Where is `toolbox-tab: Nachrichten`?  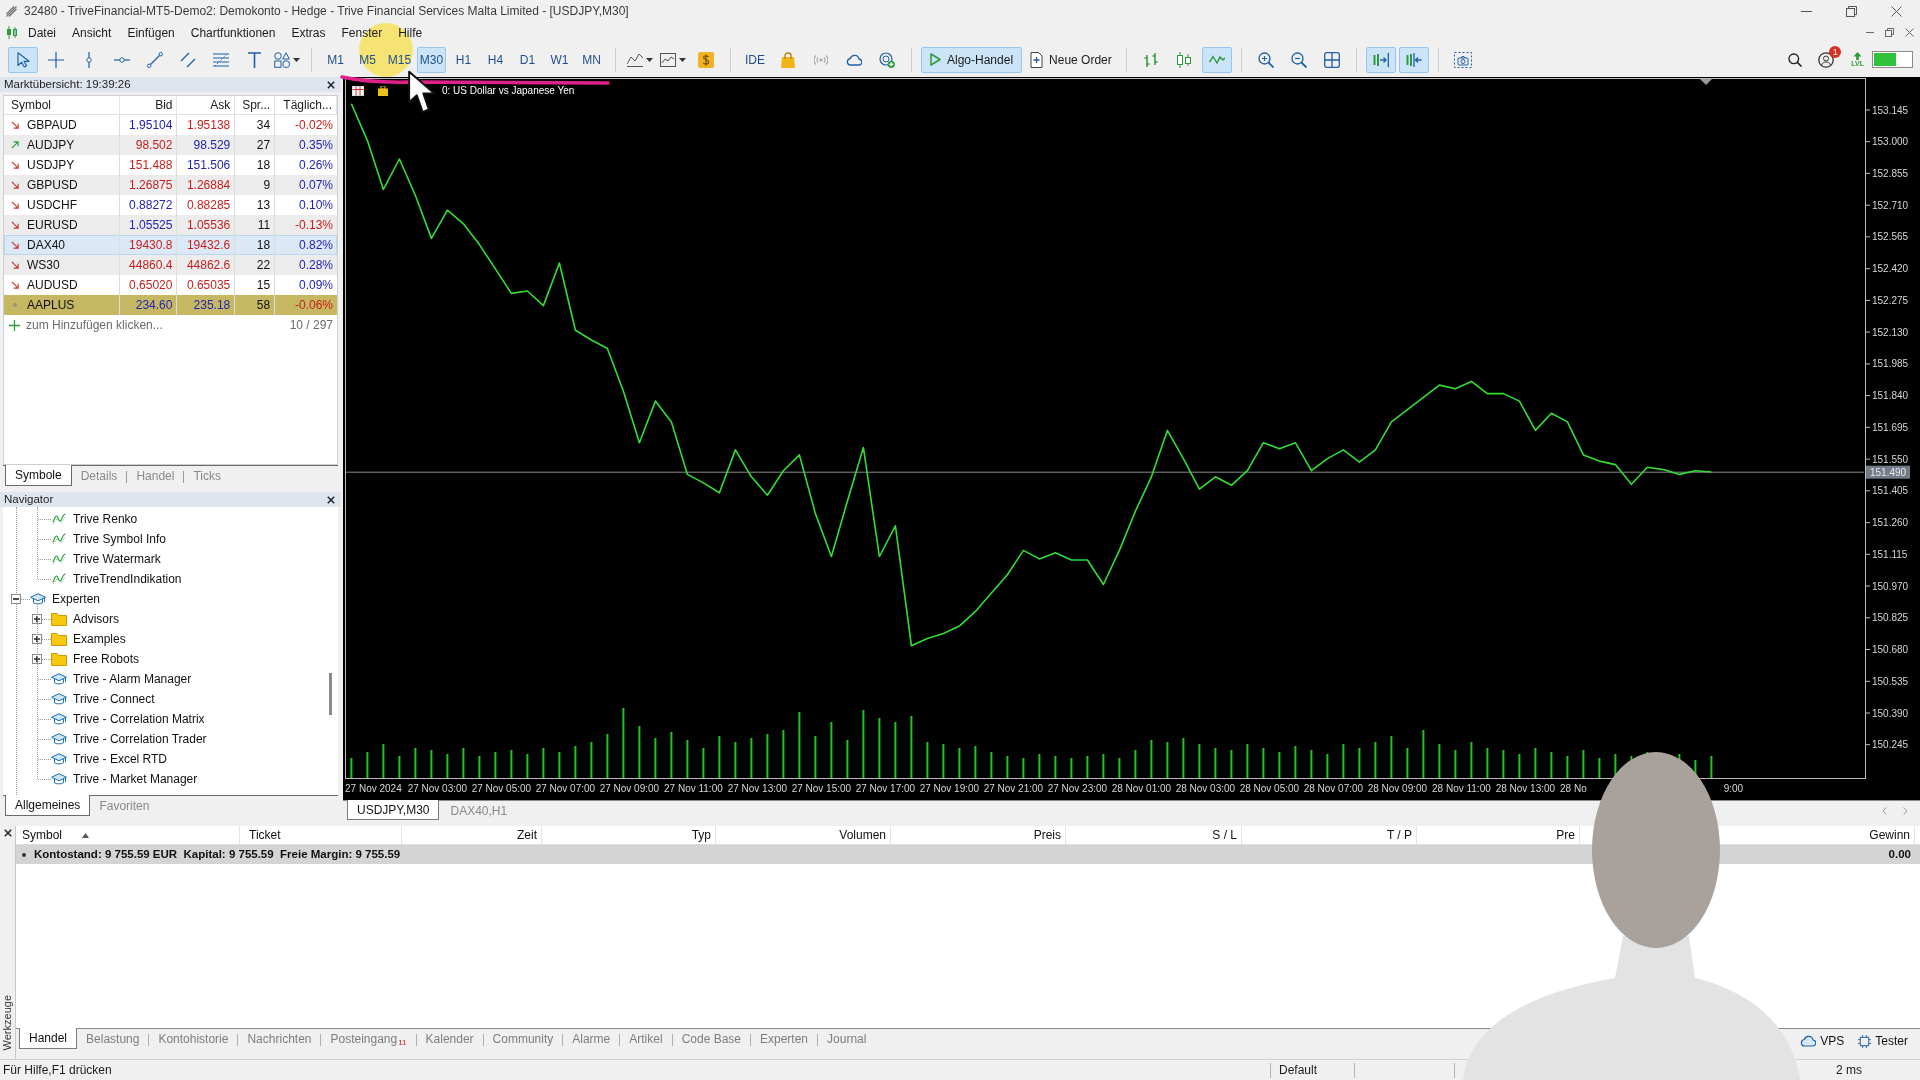 toolbox-tab: Nachrichten is located at coordinates (279, 1039).